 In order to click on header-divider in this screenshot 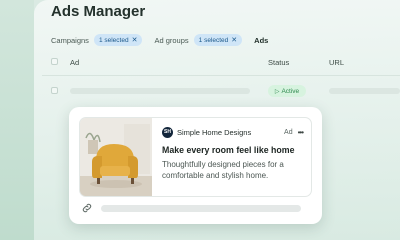, I will do `click(221, 75)`.